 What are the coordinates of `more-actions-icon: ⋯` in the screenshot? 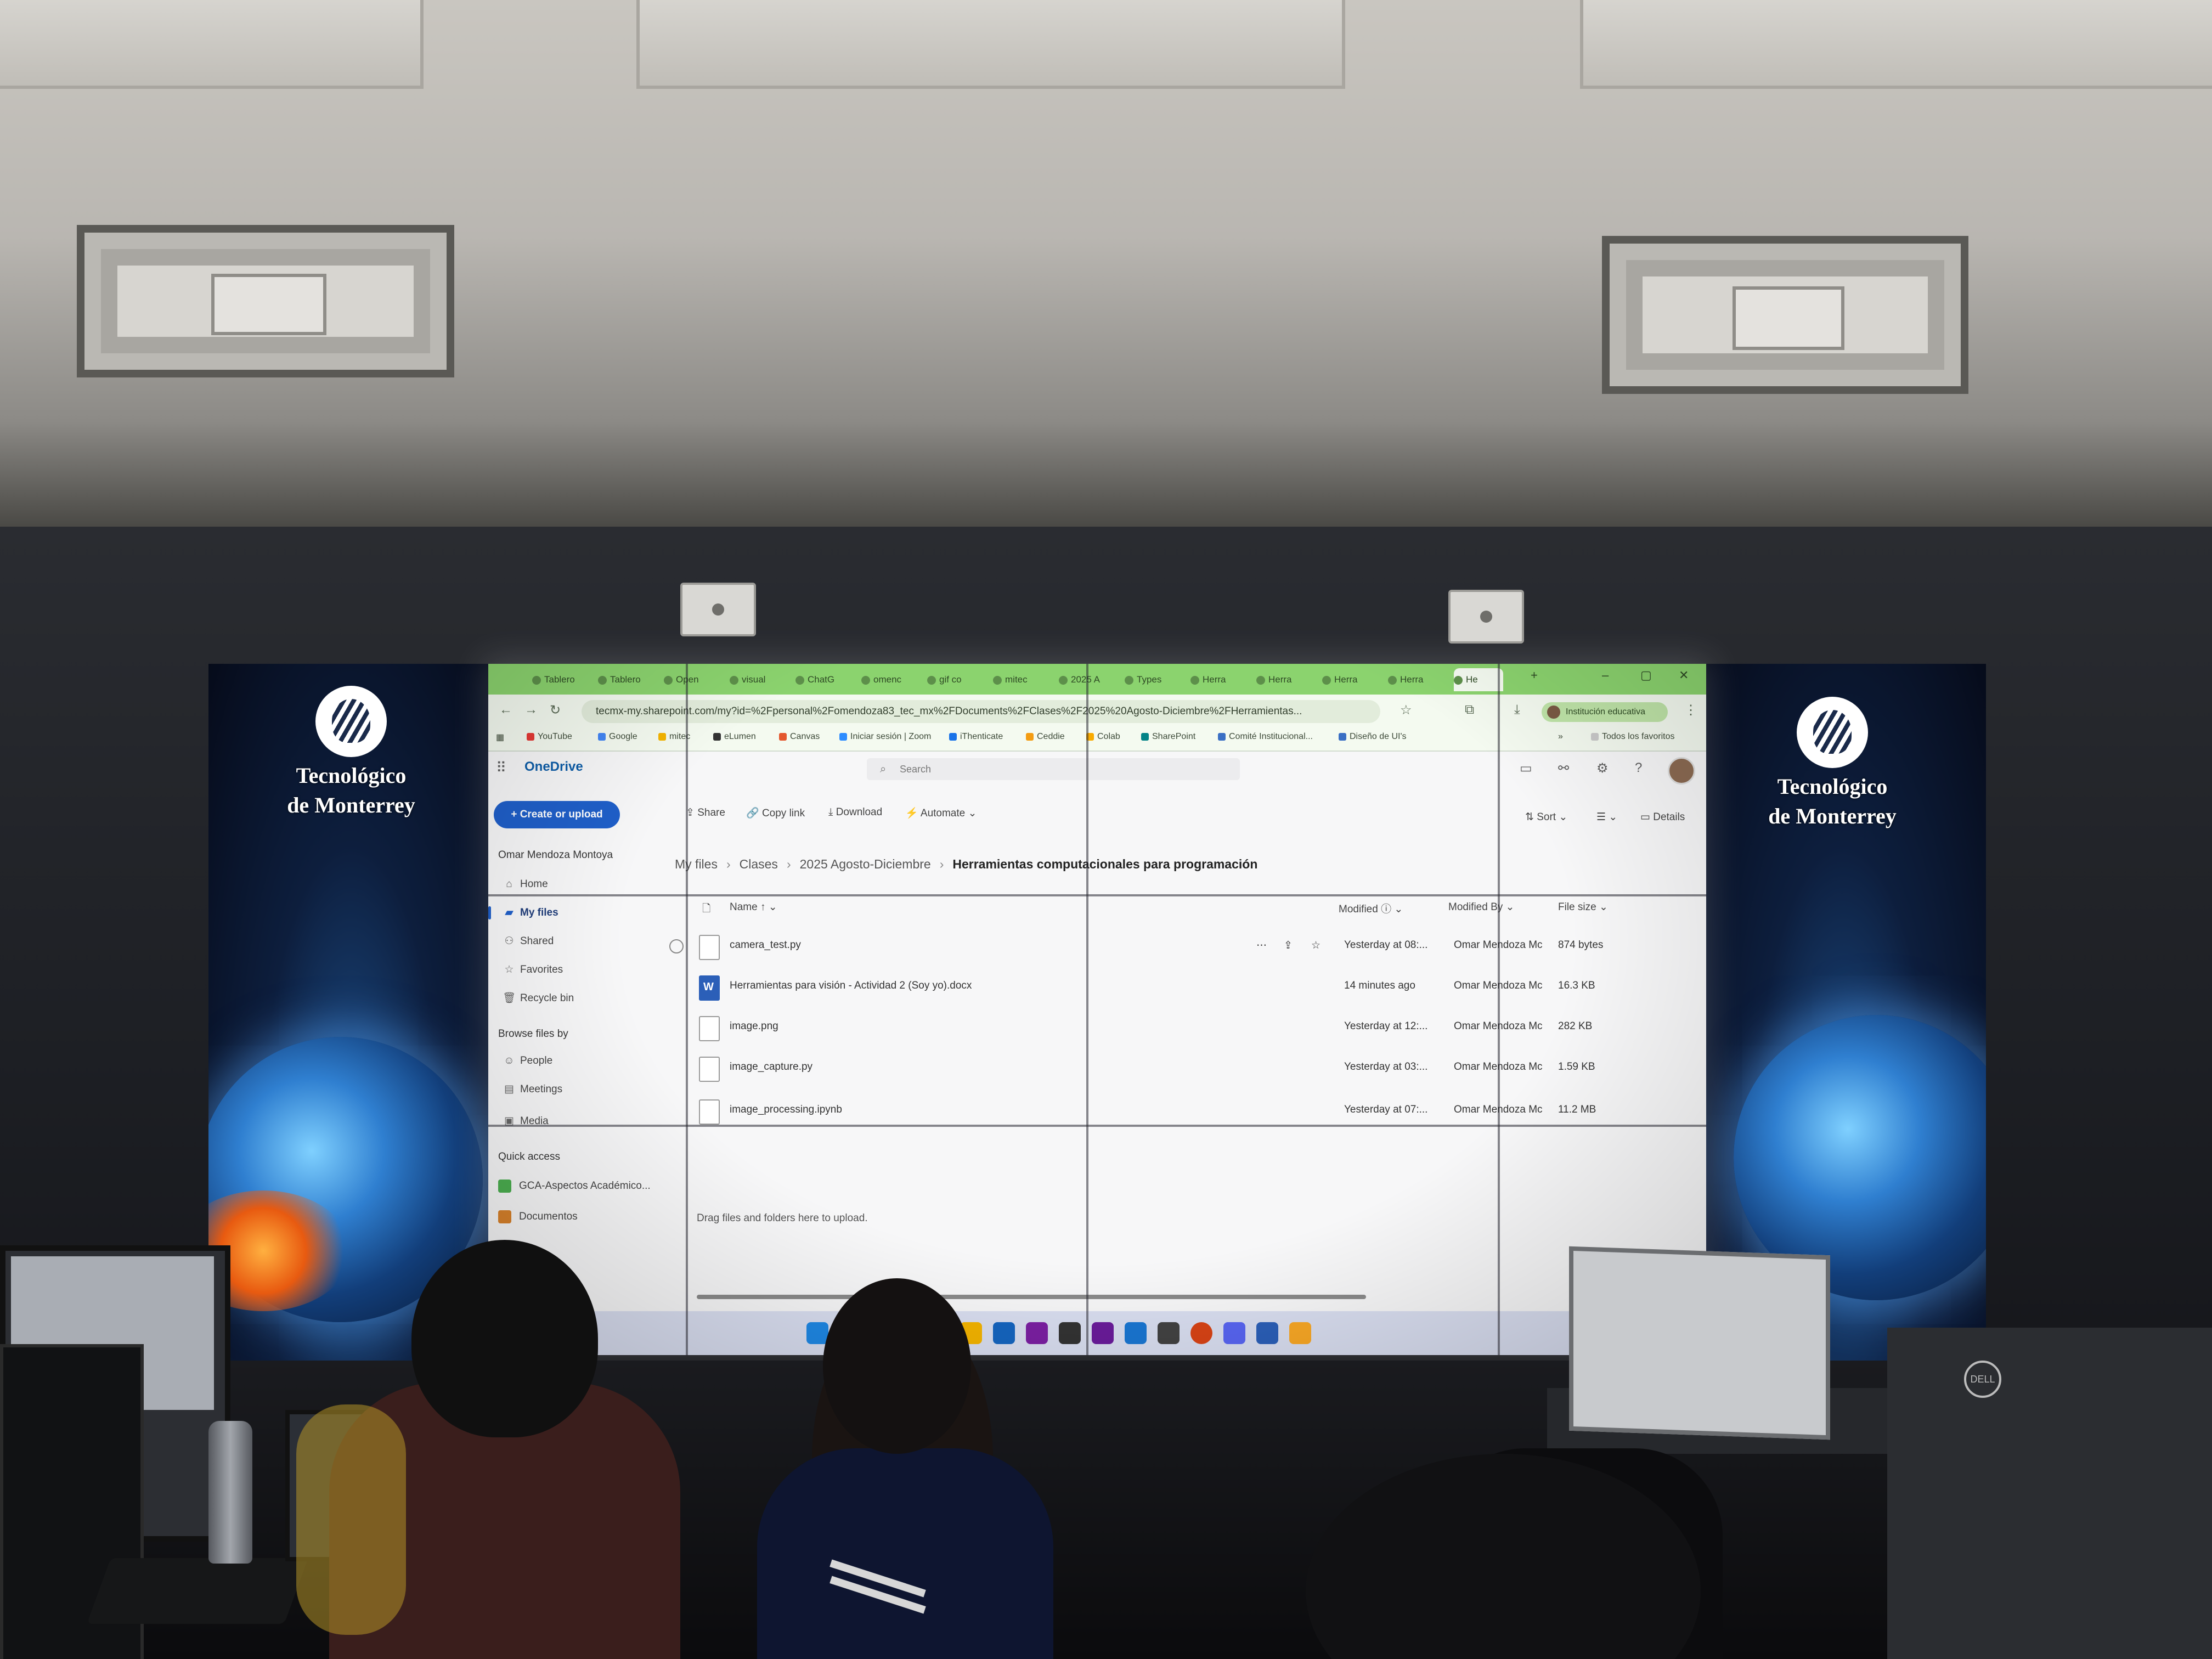 It's located at (1262, 945).